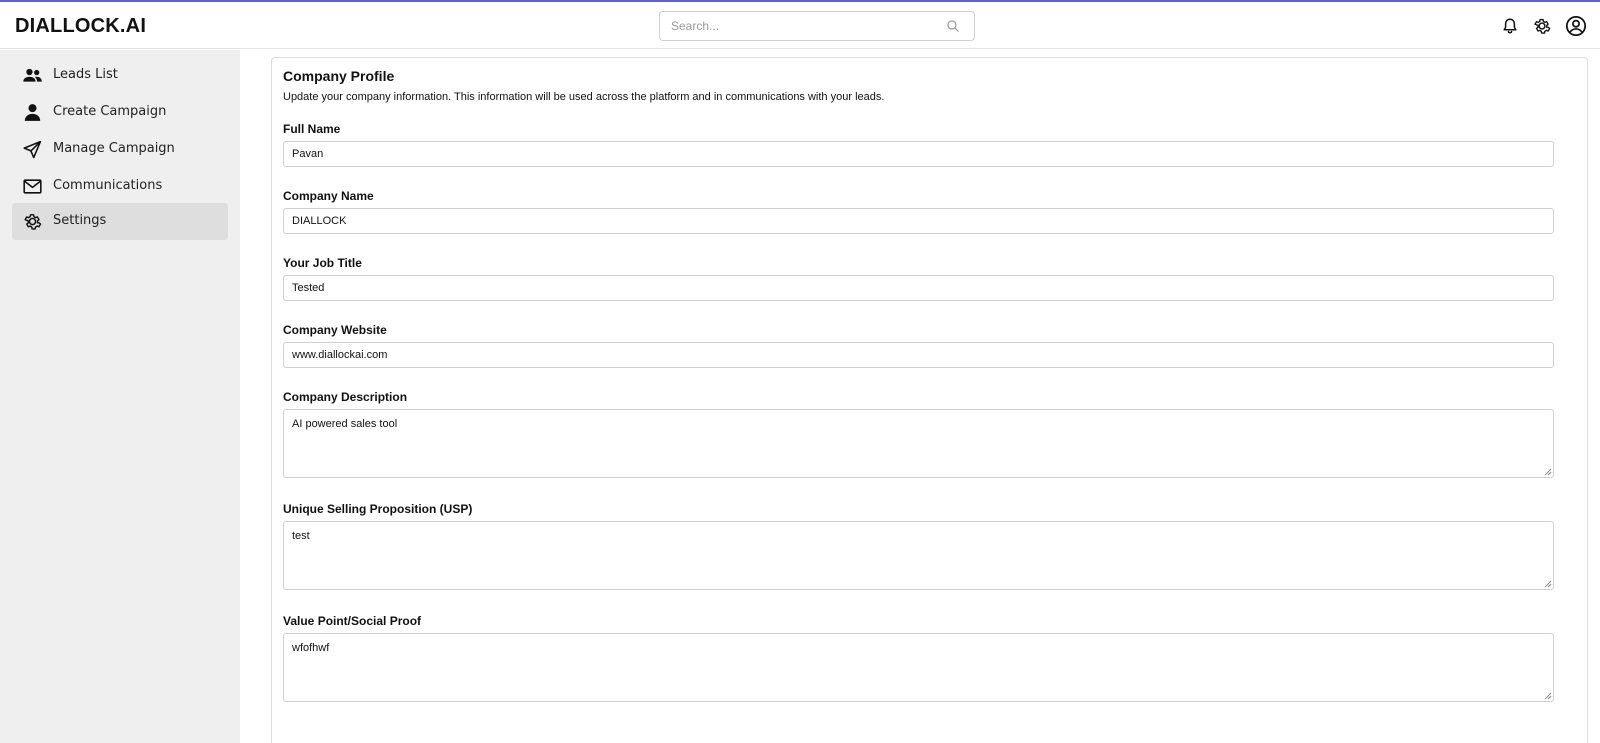 The image size is (1600, 743). What do you see at coordinates (345, 397) in the screenshot?
I see `company-description-label: Company Description` at bounding box center [345, 397].